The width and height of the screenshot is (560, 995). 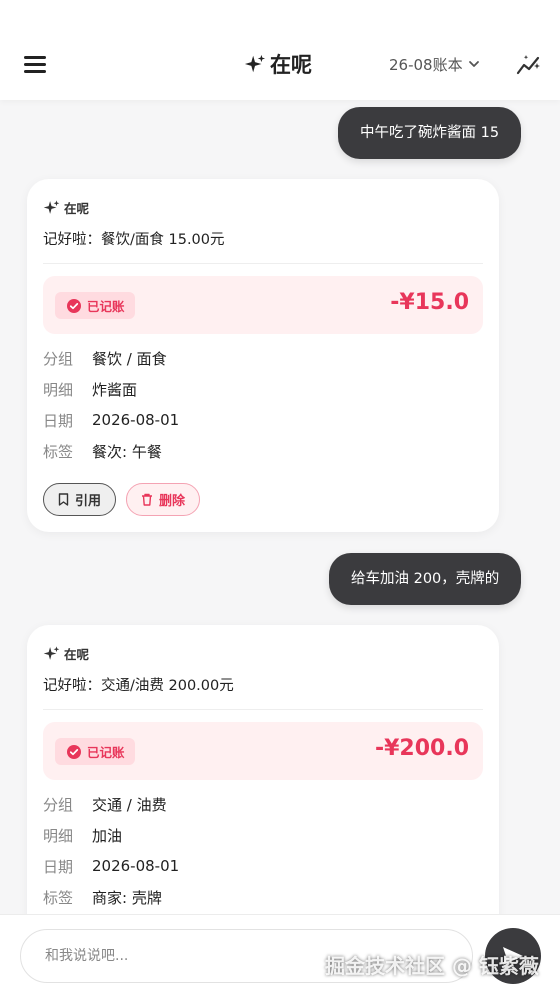 What do you see at coordinates (432, 966) in the screenshot?
I see `watermark: 掘金技术社区 @ 钰紫薇` at bounding box center [432, 966].